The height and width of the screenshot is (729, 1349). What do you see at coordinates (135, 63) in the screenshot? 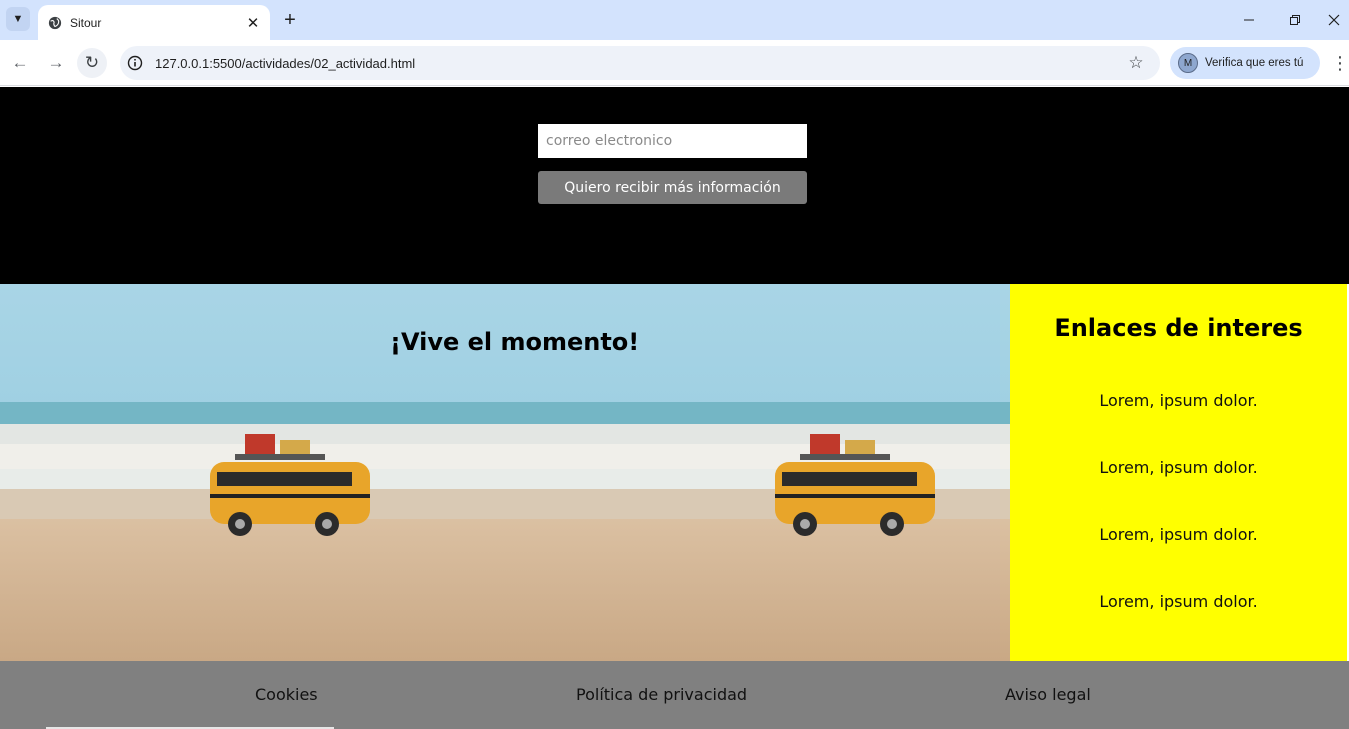
I see `site-info-icon` at bounding box center [135, 63].